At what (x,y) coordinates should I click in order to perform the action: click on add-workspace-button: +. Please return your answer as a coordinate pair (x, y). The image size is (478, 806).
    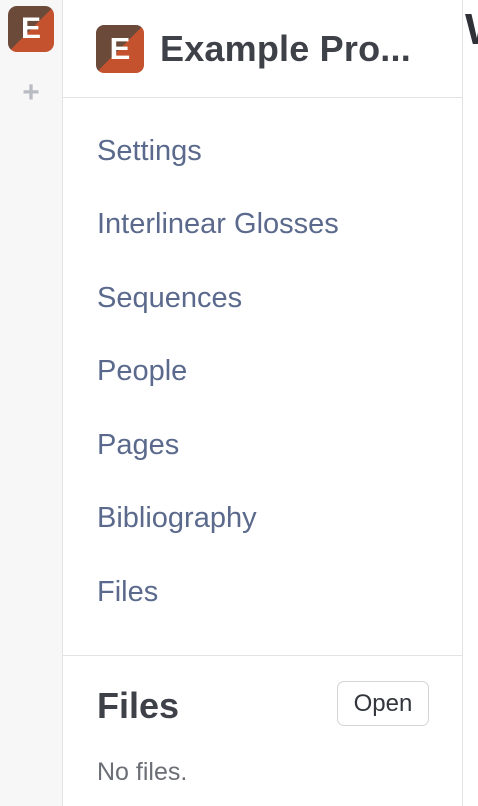
    Looking at the image, I should click on (31, 92).